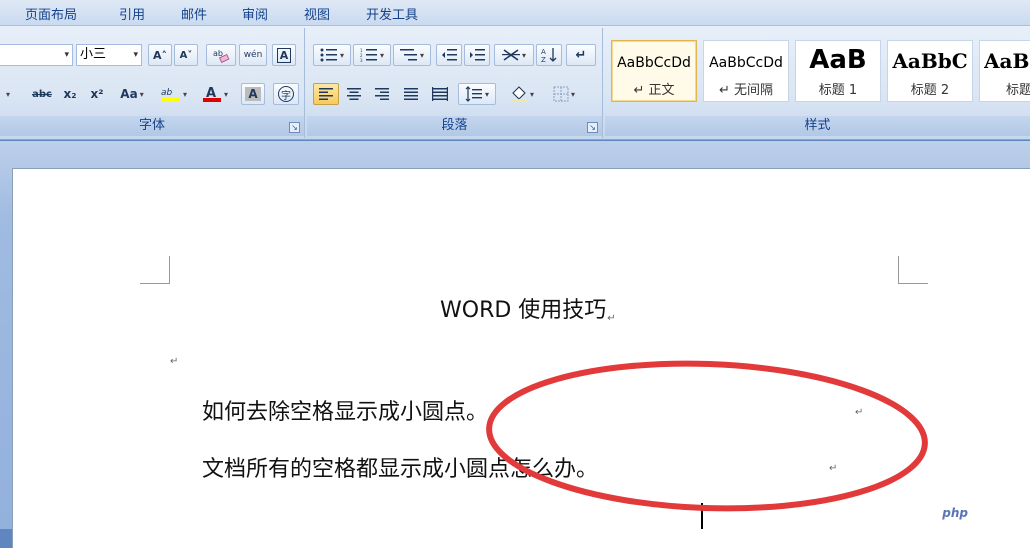 Image resolution: width=1030 pixels, height=548 pixels. Describe the element at coordinates (528, 308) in the screenshot. I see `document-title: WORD 使用技巧↵` at that location.